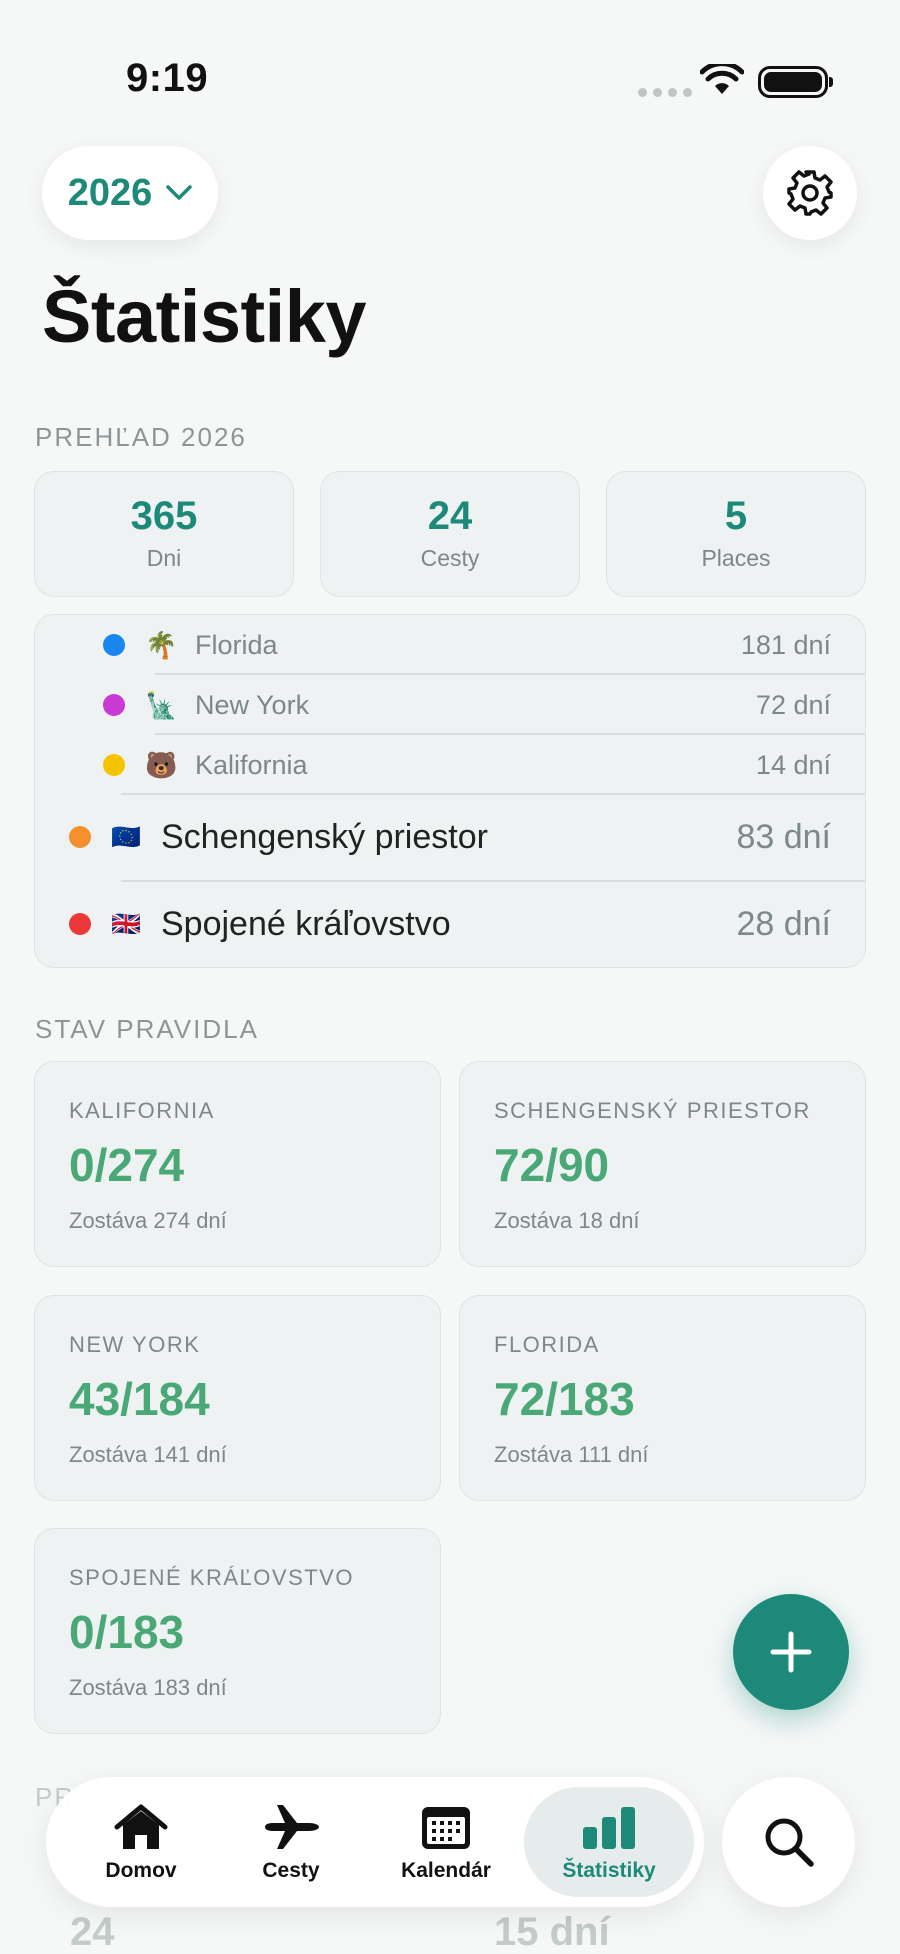 The image size is (900, 1954). Describe the element at coordinates (211, 1577) in the screenshot. I see `rule-title: SPOJENÉ KRÁĽOVSTVO` at that location.